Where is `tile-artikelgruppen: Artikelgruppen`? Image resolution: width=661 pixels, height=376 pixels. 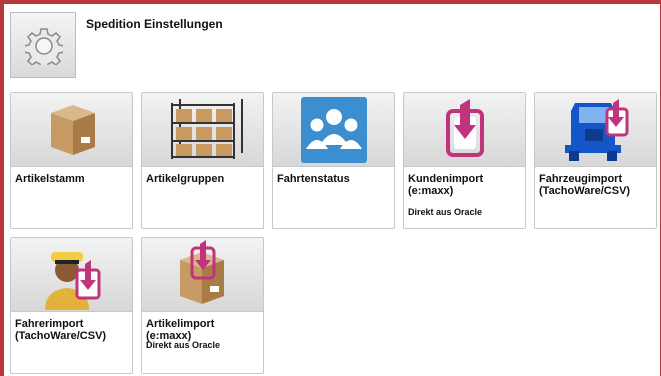
tile-artikelgruppen: Artikelgruppen is located at coordinates (202, 160).